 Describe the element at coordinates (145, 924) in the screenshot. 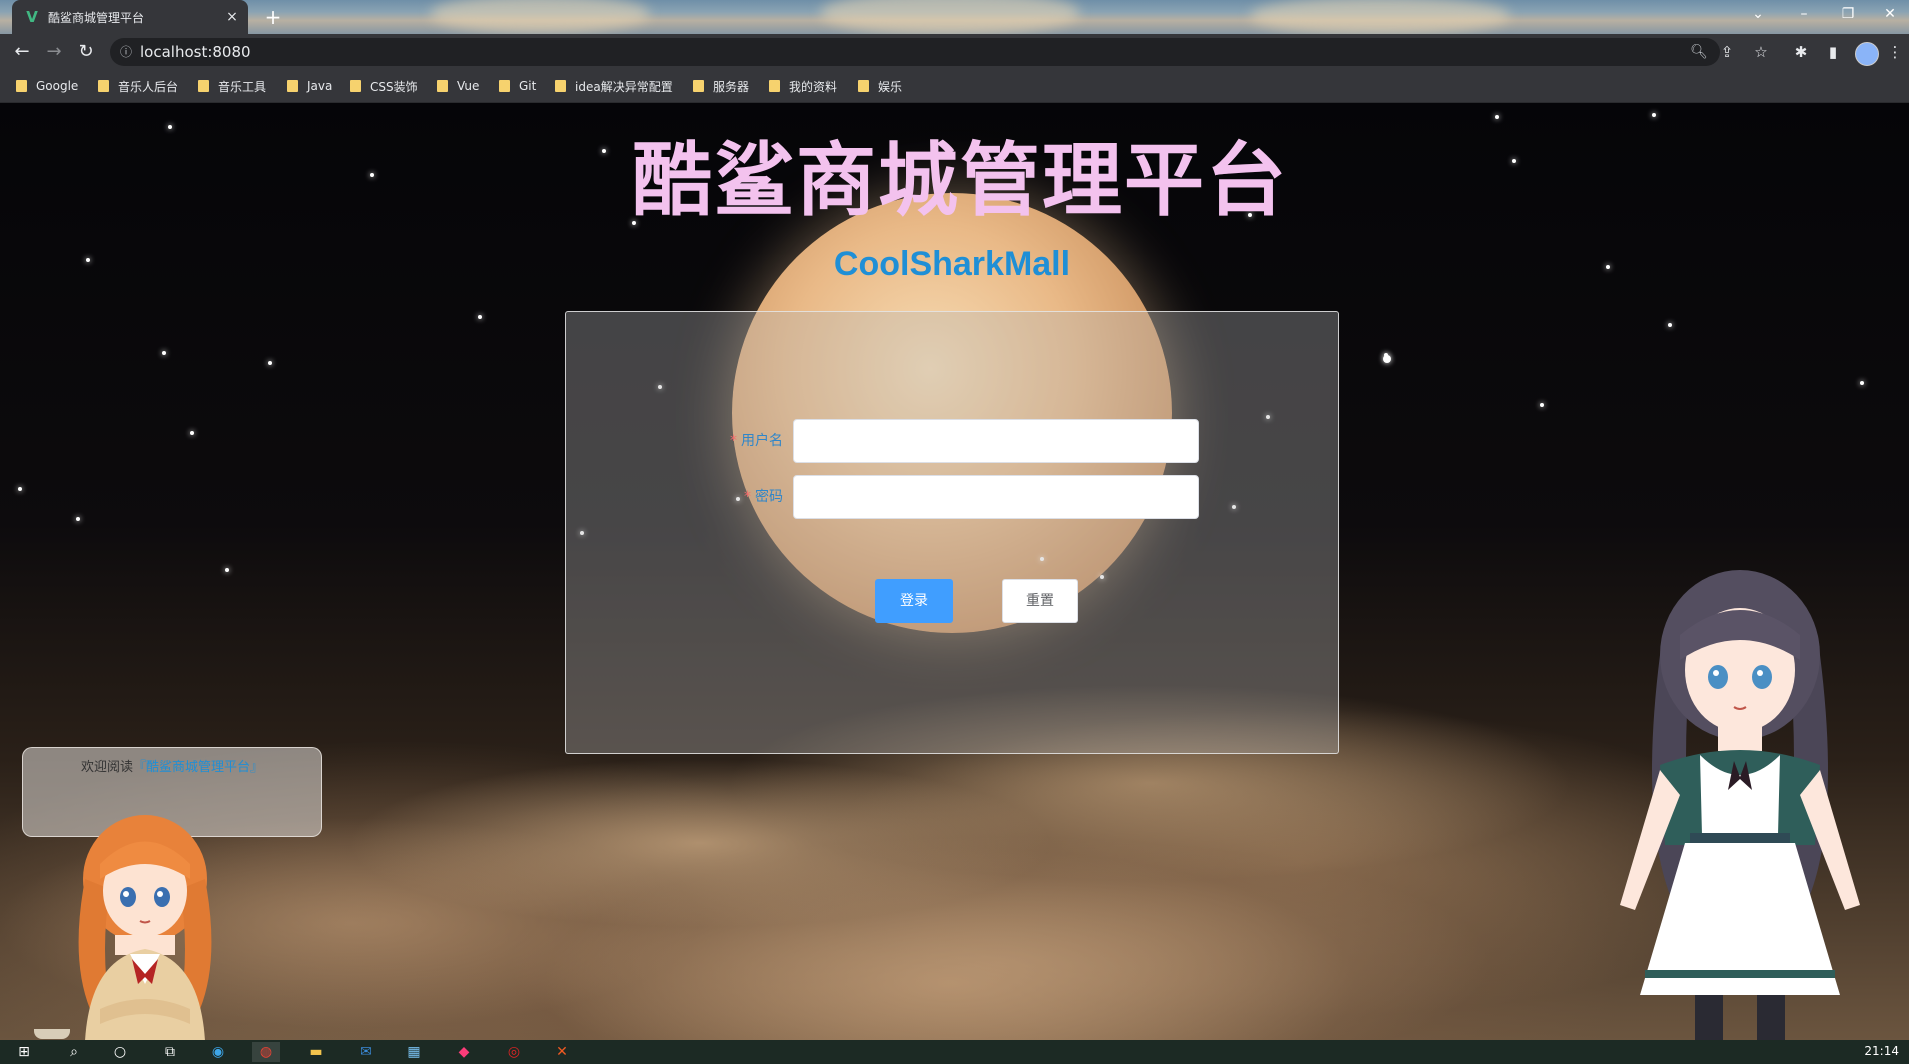

I see `live2d-character-left` at that location.